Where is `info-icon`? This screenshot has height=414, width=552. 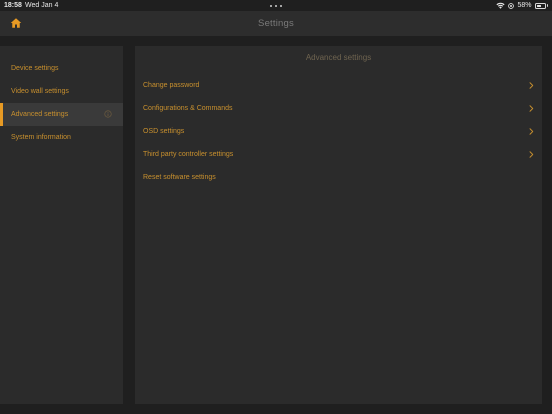 info-icon is located at coordinates (108, 114).